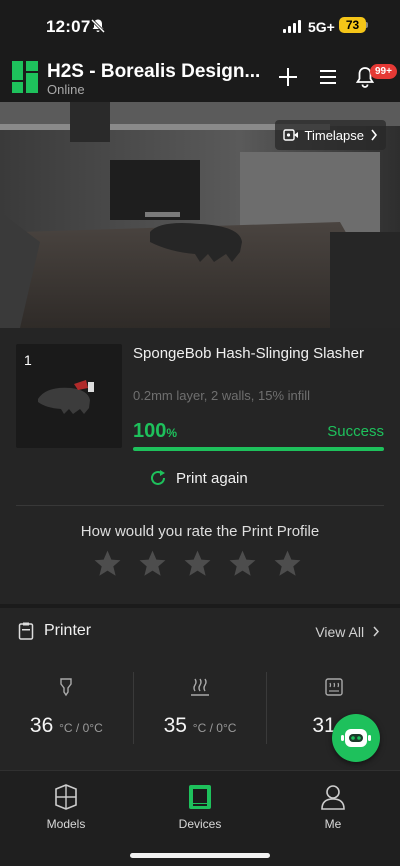 The height and width of the screenshot is (866, 400). I want to click on bed-temp-unit: °C / 0°C, so click(214, 728).